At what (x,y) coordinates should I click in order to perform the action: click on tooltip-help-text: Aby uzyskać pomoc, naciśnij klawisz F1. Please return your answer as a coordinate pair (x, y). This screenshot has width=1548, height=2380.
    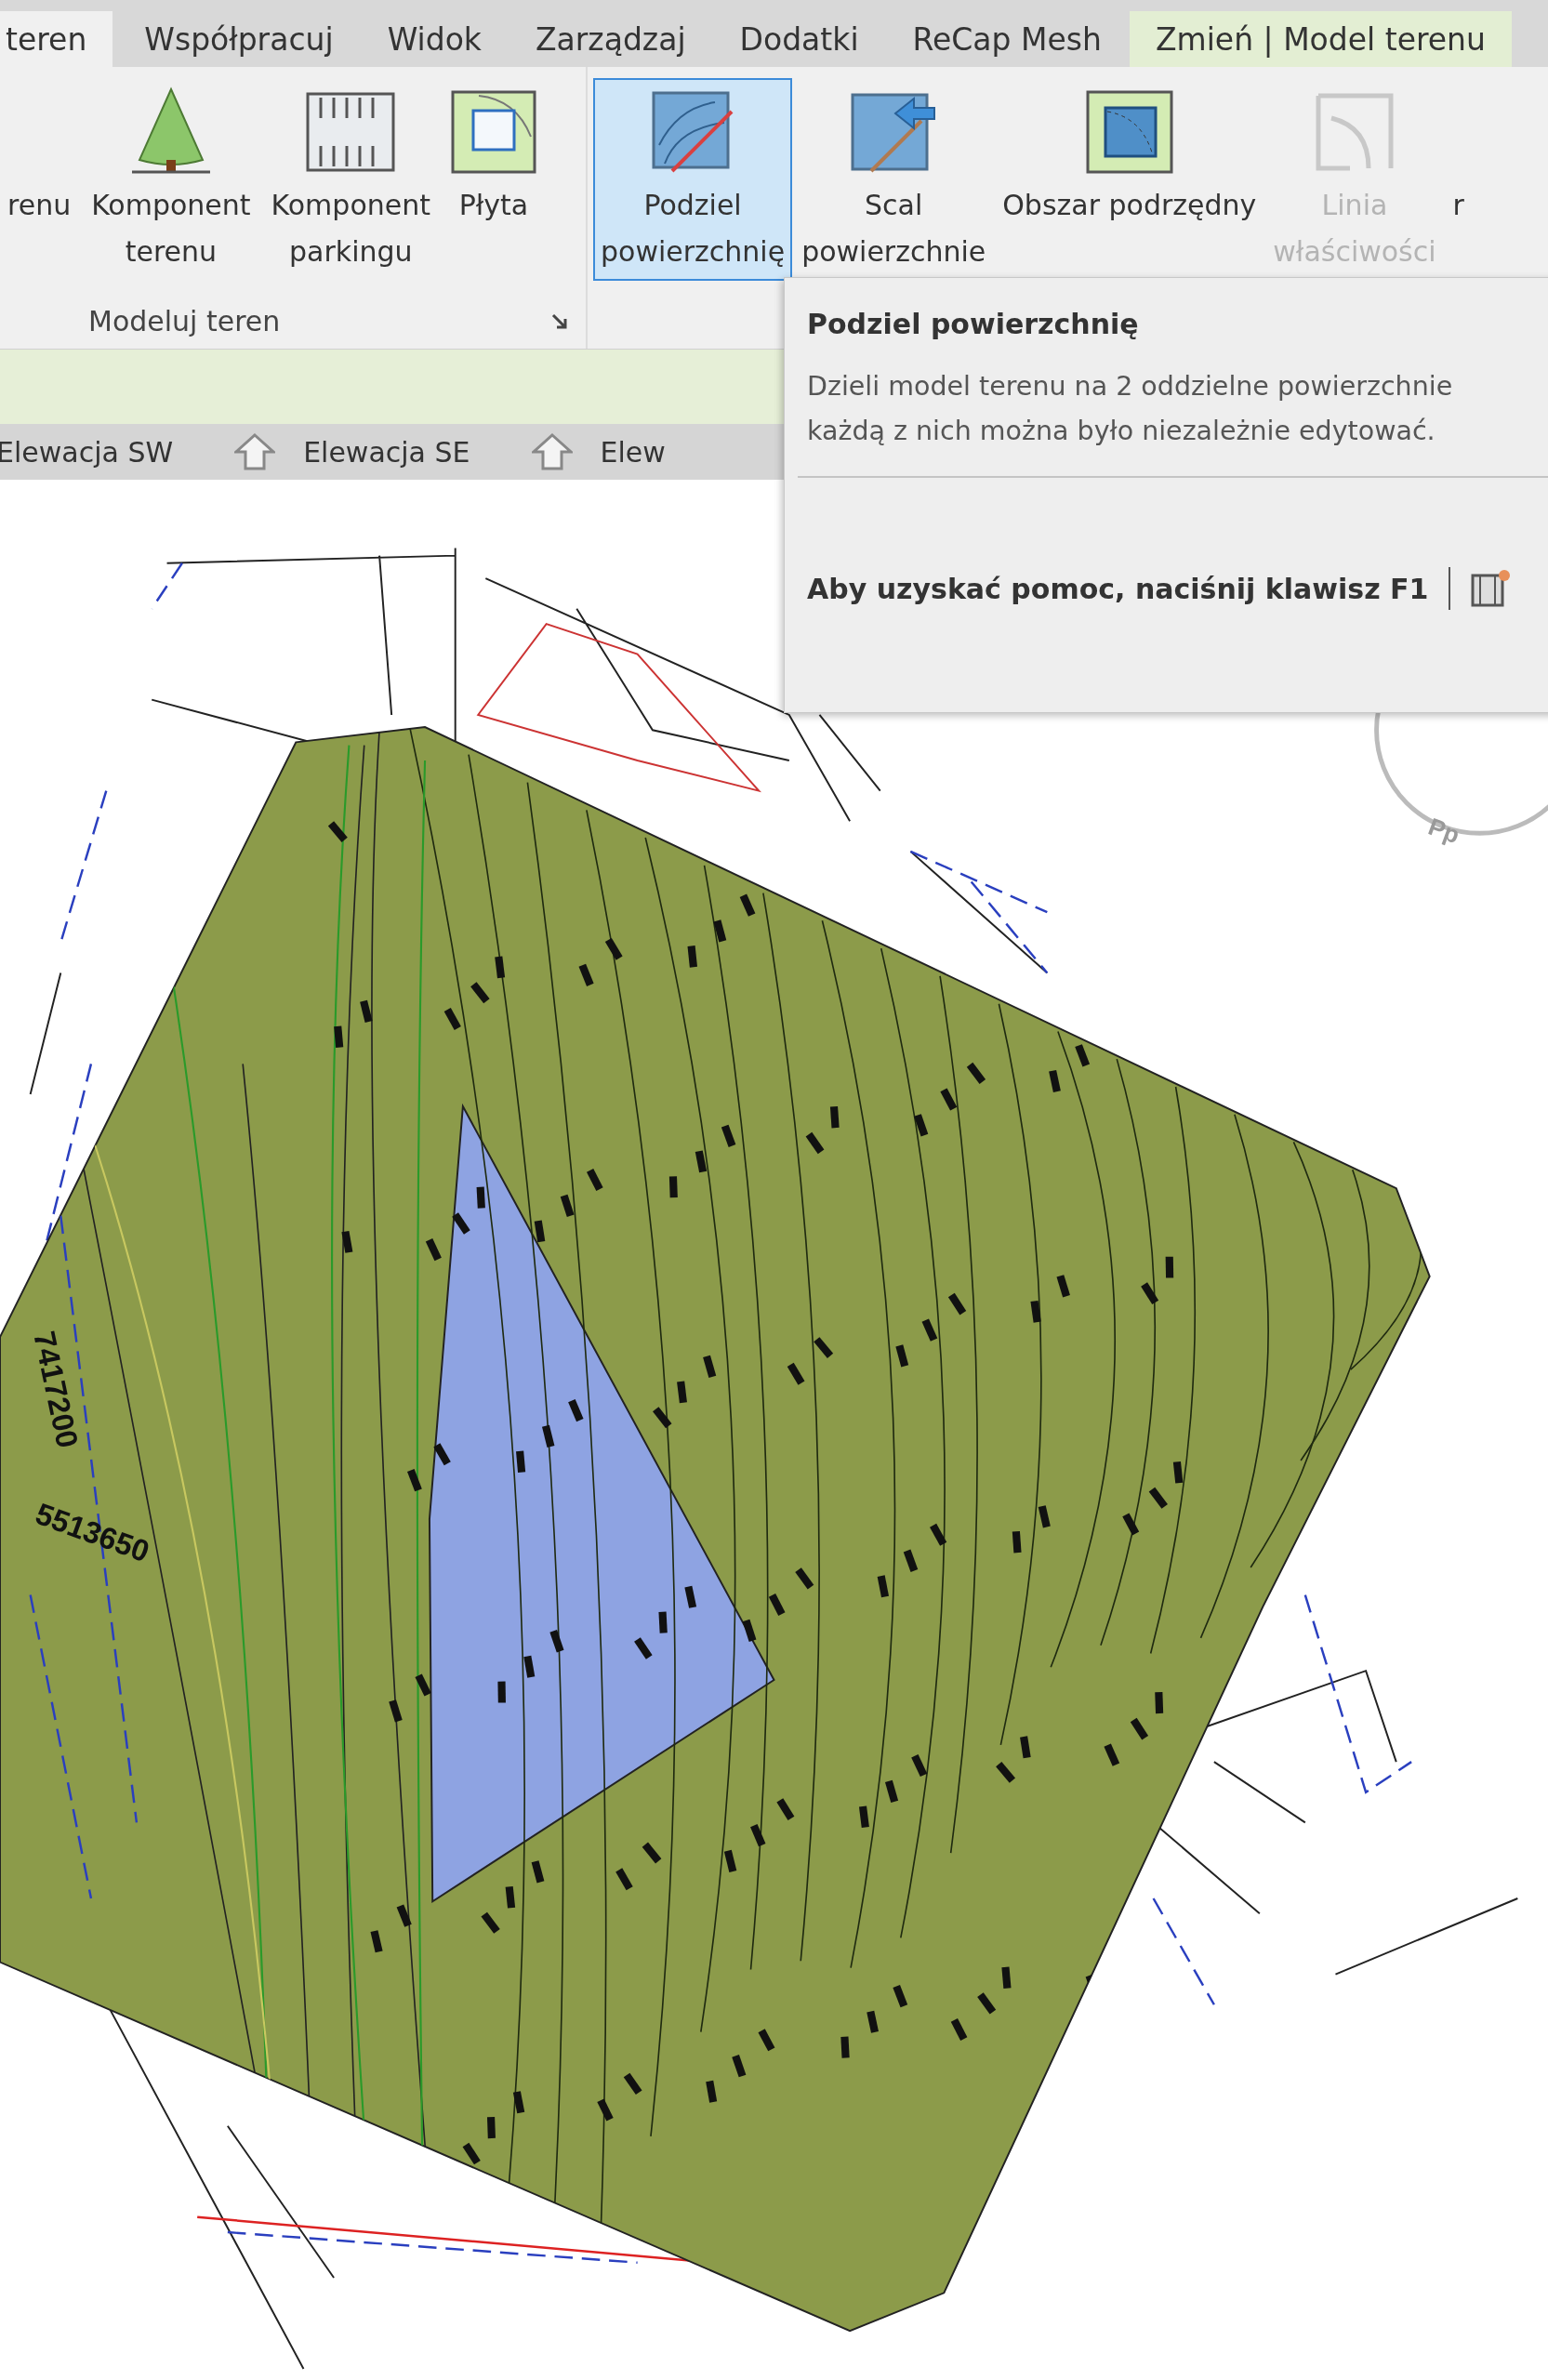
    Looking at the image, I should click on (1118, 588).